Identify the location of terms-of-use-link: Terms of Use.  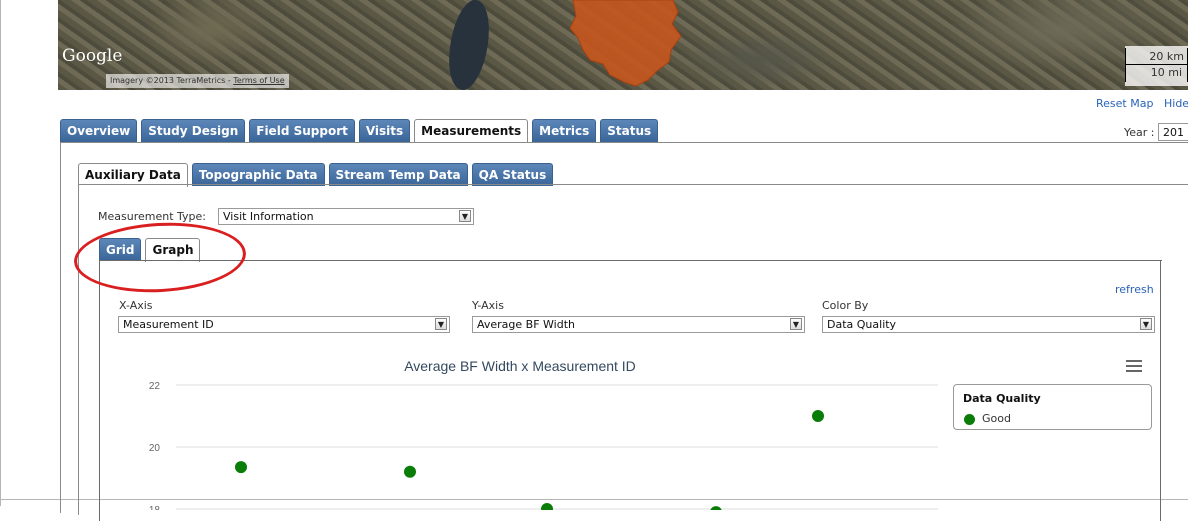
(258, 80).